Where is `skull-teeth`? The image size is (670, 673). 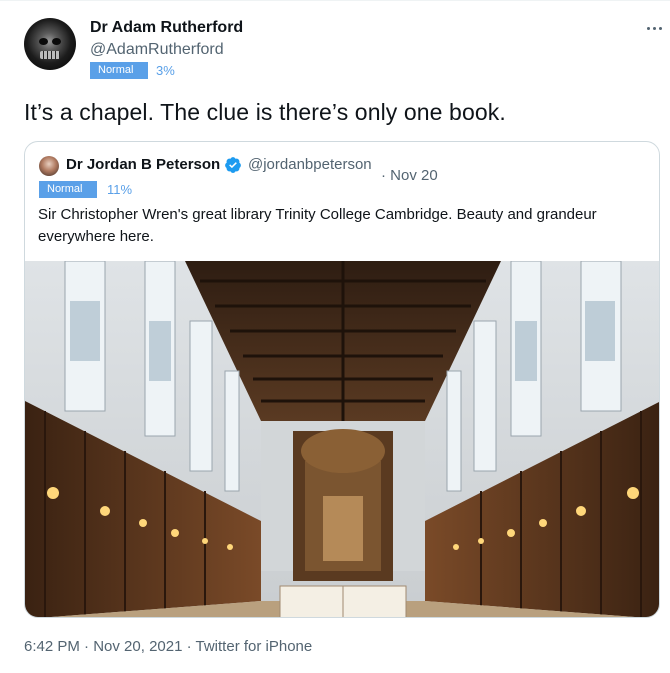
skull-teeth is located at coordinates (50, 55).